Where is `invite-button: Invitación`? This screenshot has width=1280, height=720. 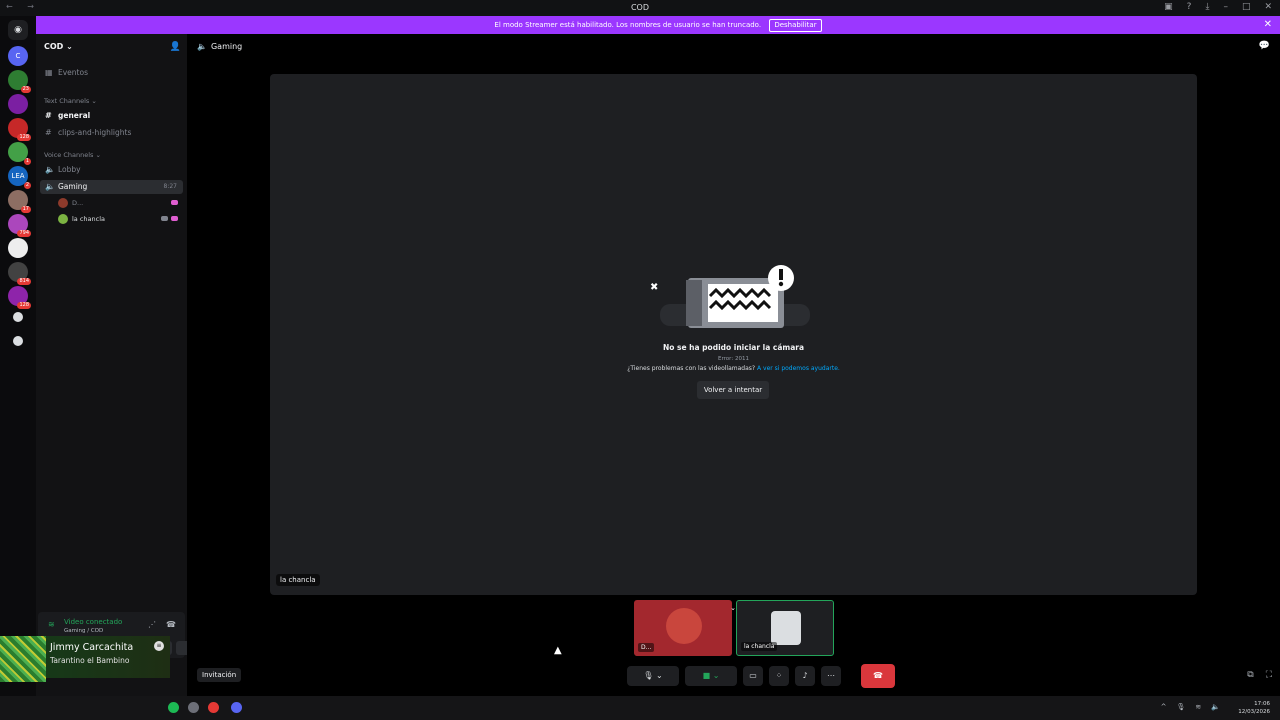
invite-button: Invitación is located at coordinates (219, 675).